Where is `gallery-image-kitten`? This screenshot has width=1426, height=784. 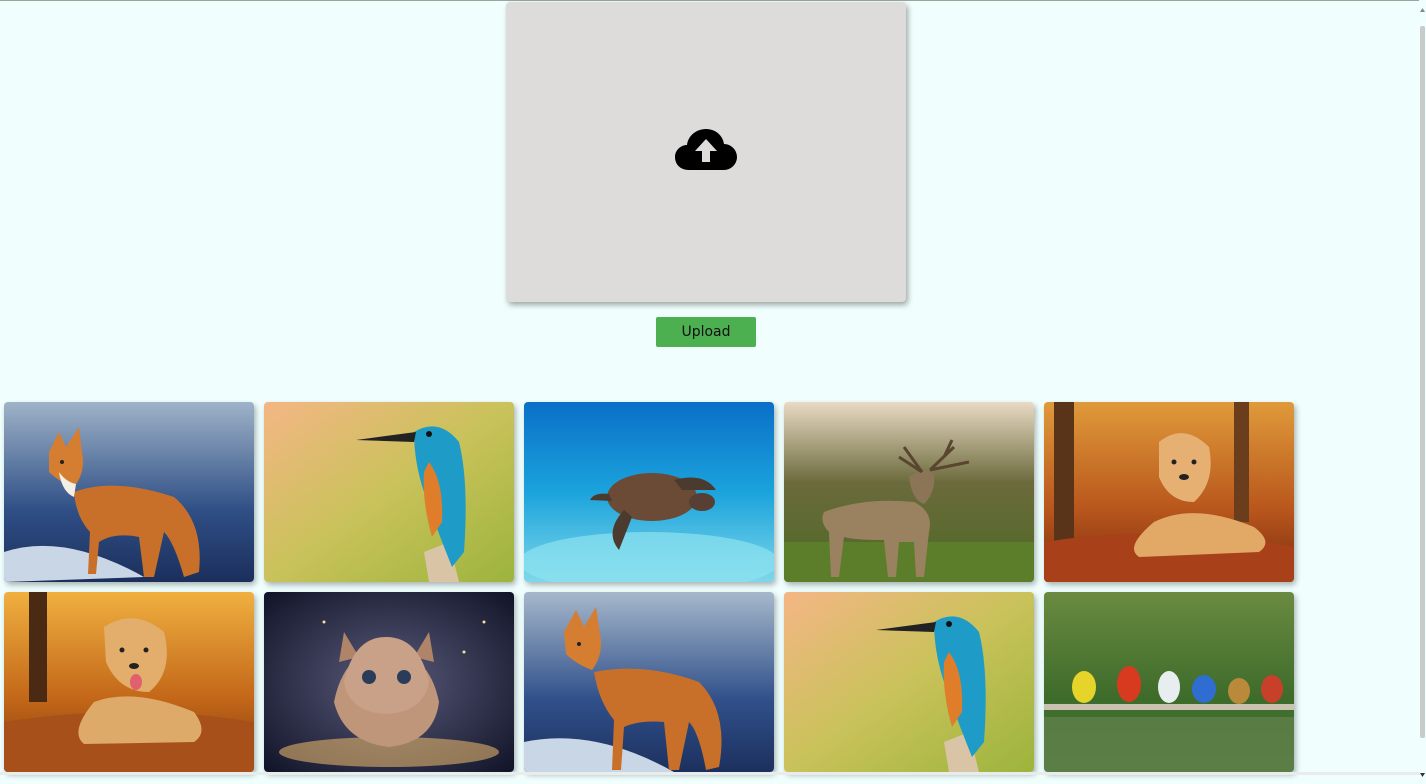 gallery-image-kitten is located at coordinates (389, 682).